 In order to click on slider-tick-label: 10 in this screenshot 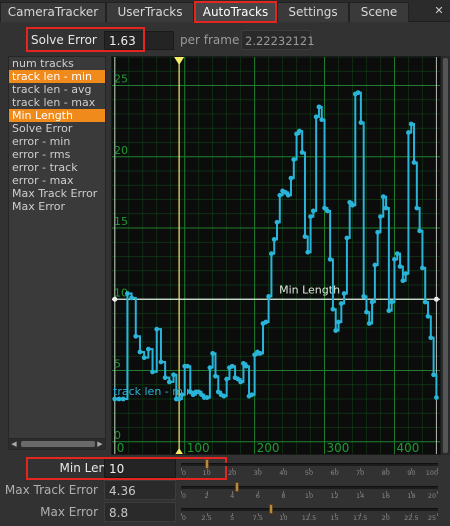, I will do `click(206, 473)`.